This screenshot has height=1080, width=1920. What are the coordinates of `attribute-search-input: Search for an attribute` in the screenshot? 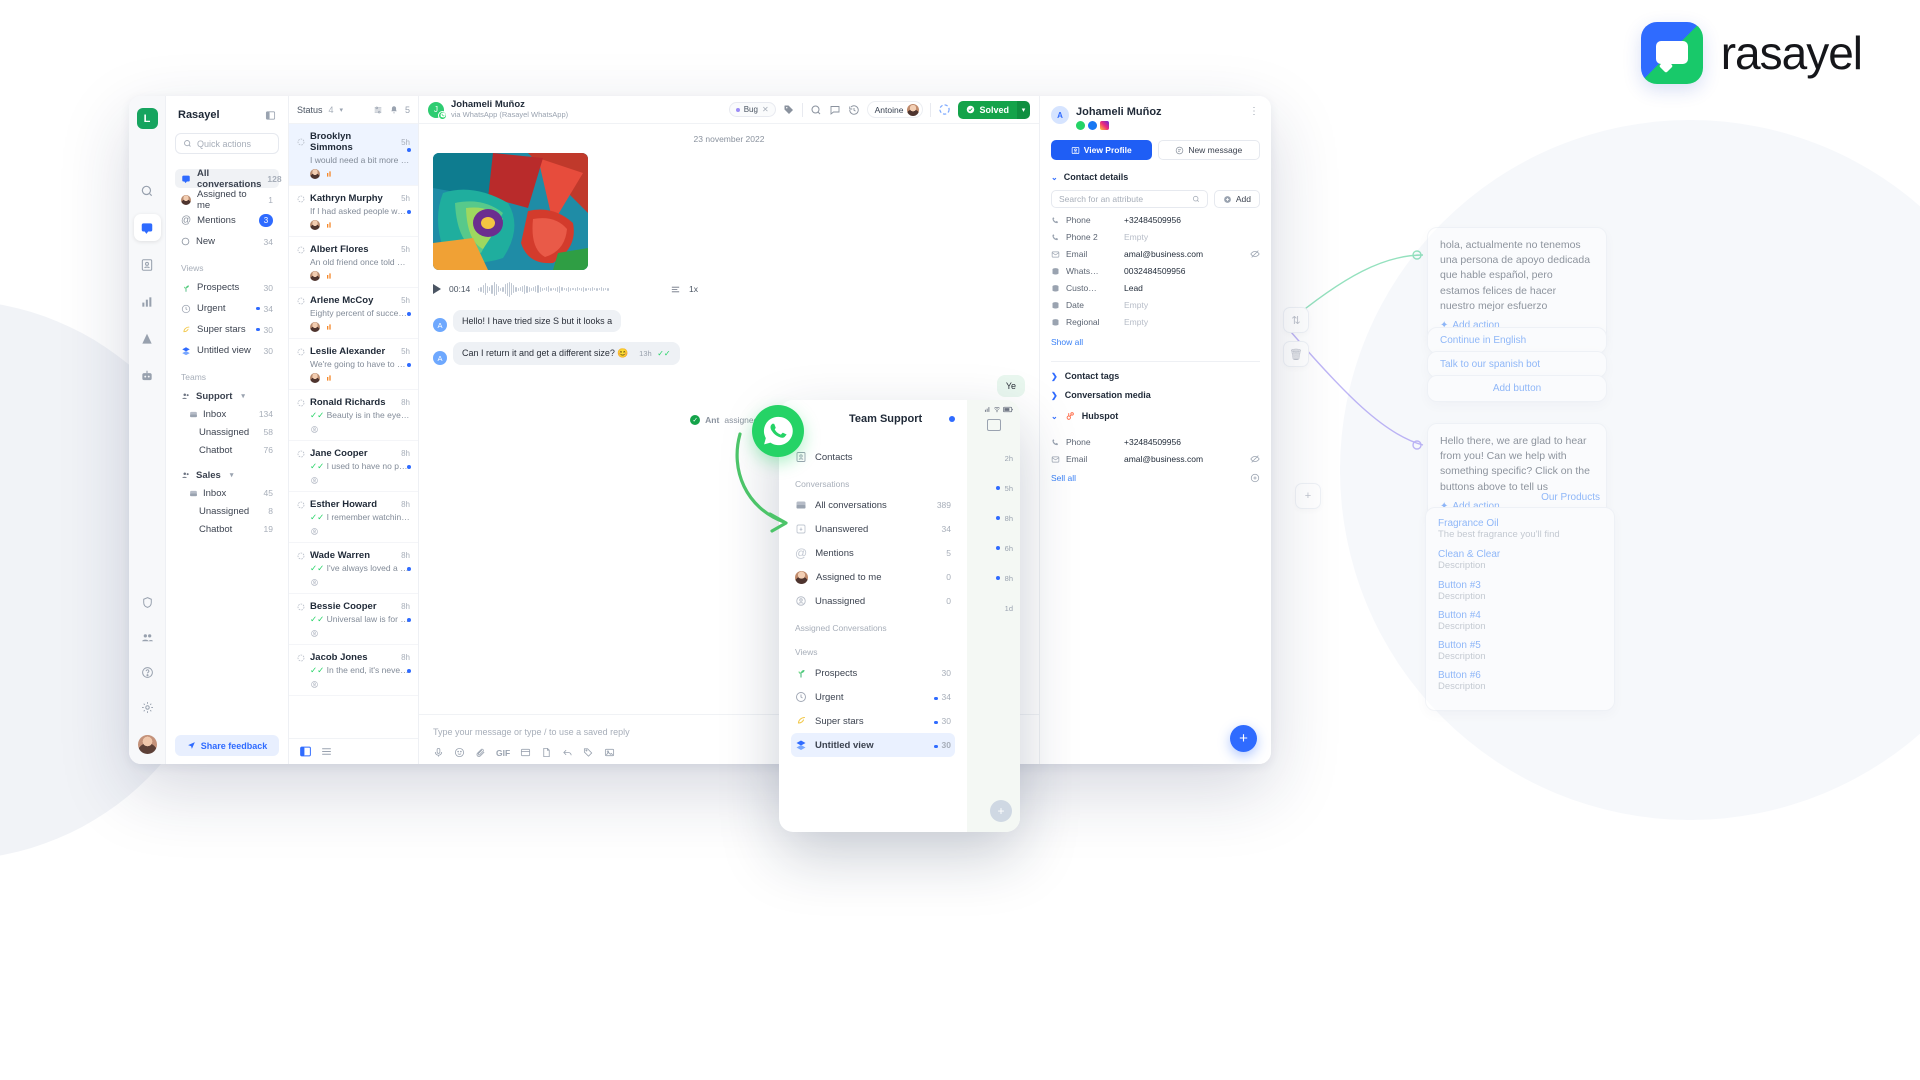 It's located at (1129, 199).